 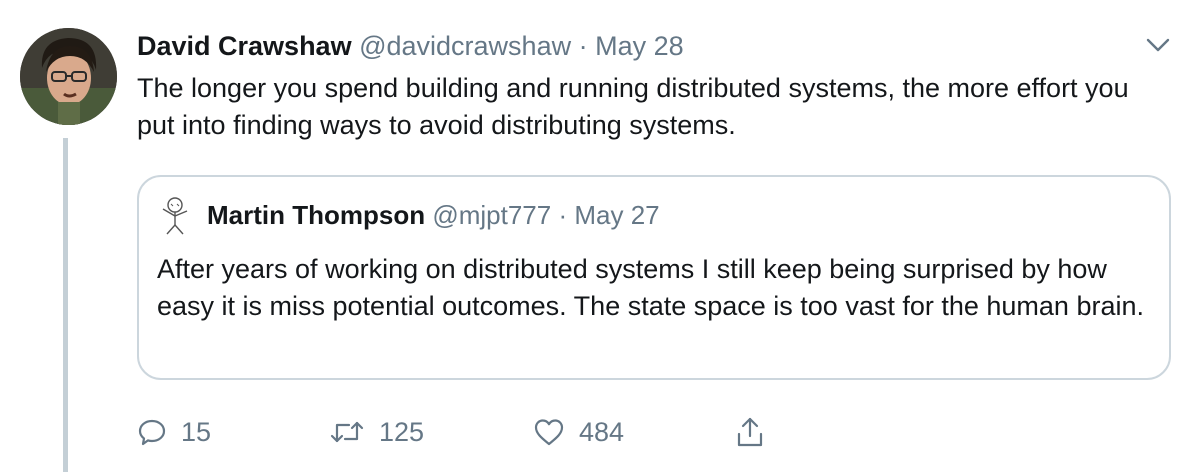 I want to click on reply-button: 15, so click(x=174, y=432).